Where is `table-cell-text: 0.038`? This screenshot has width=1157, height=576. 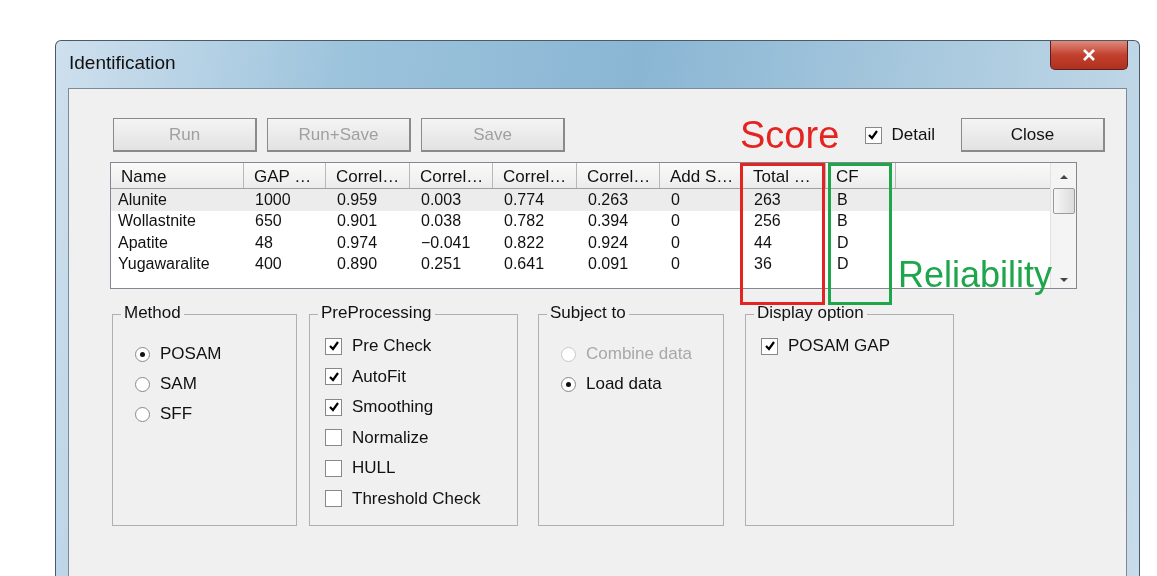
table-cell-text: 0.038 is located at coordinates (441, 221).